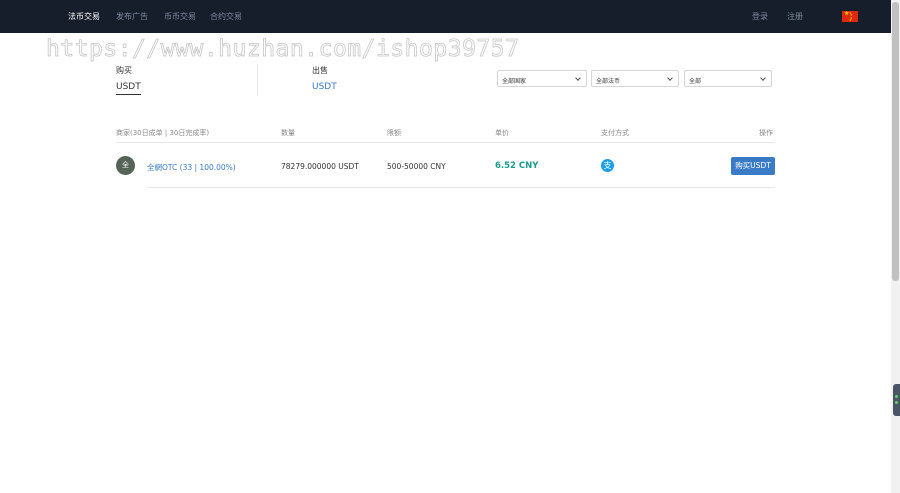  I want to click on buy-usdt-button: 购买USDT, so click(753, 166).